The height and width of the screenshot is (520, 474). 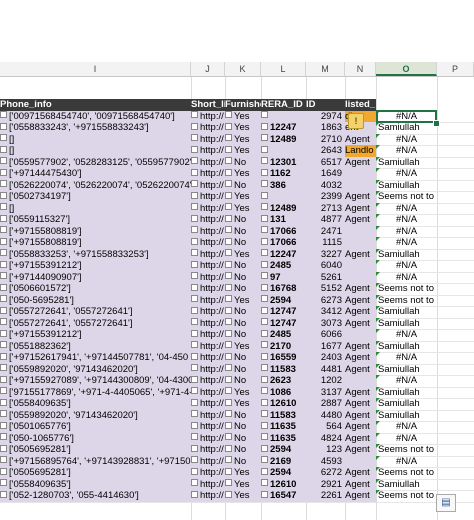 I want to click on cell-id: 3412, so click(x=325, y=312).